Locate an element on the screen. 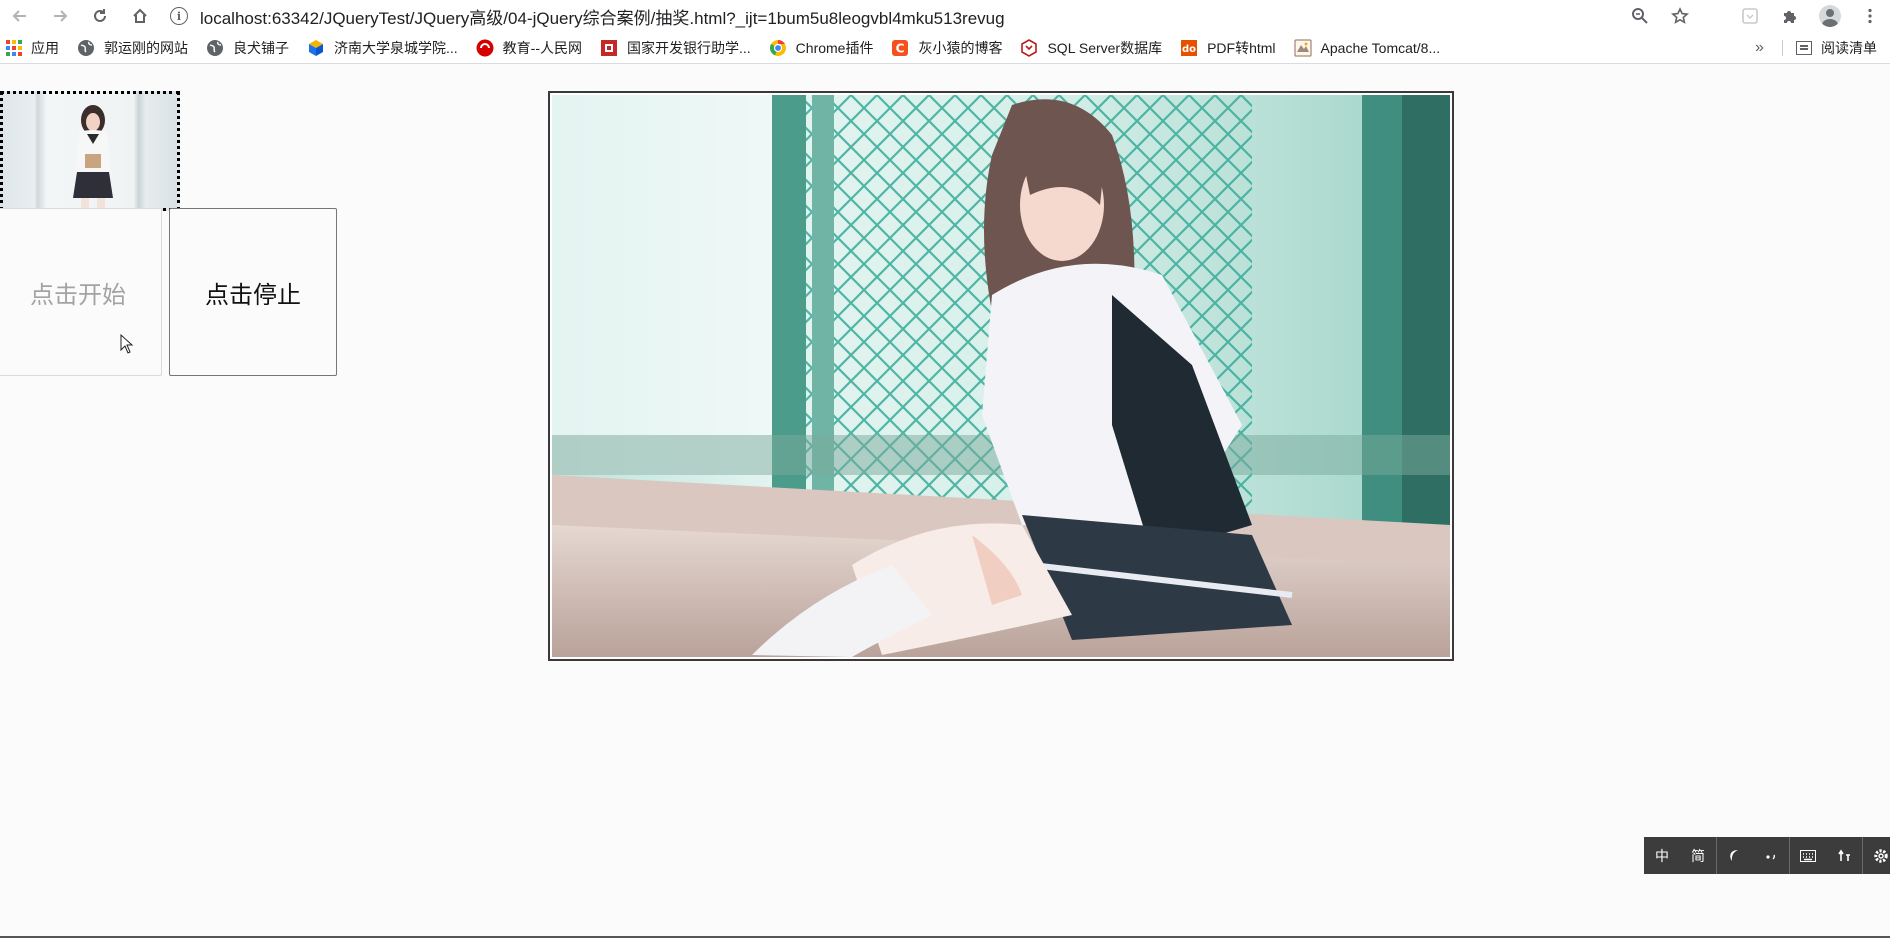 This screenshot has height=938, width=1890. bookmark-people: 教育--人民网 is located at coordinates (529, 48).